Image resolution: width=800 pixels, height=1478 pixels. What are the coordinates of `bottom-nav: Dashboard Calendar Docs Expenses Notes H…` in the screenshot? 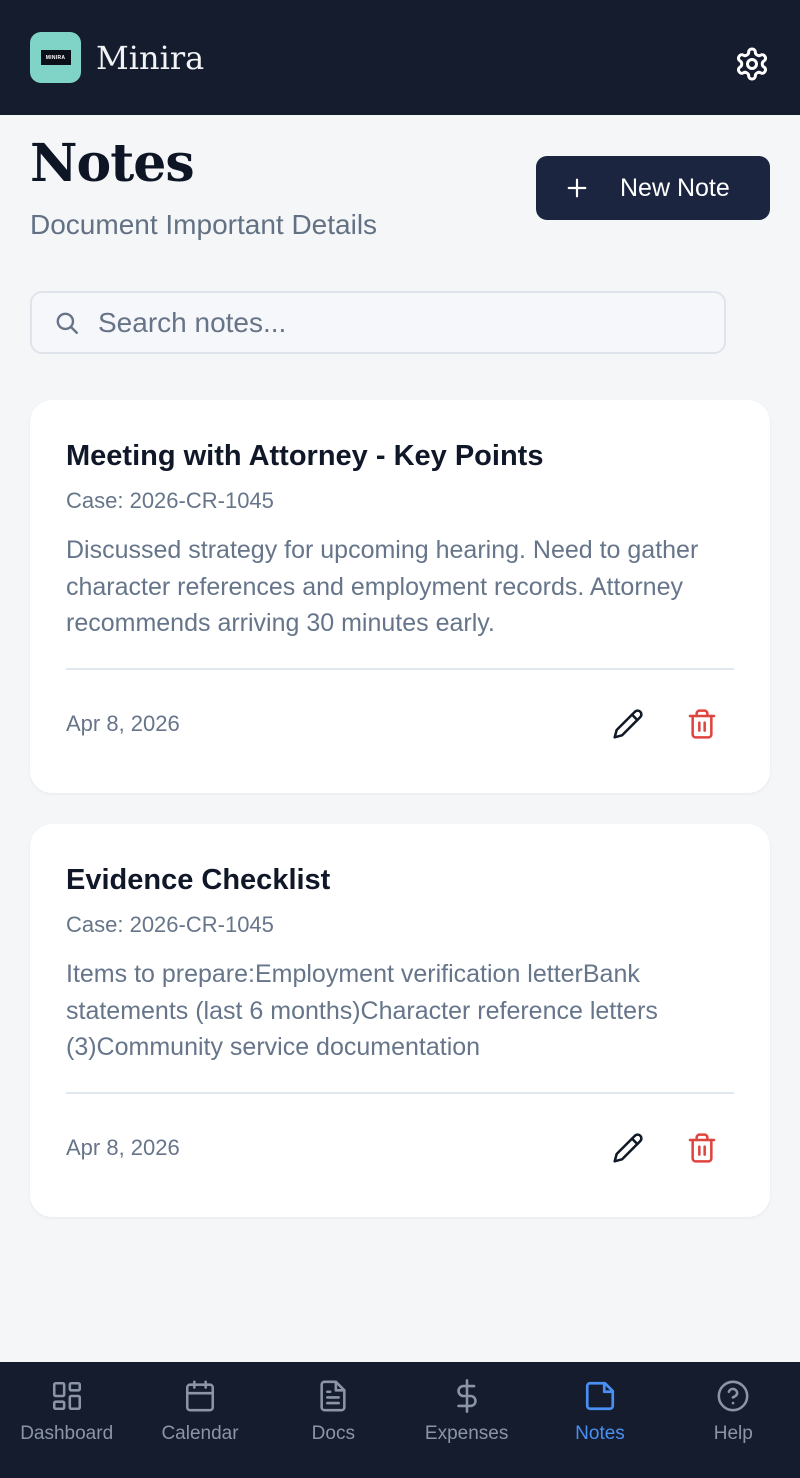 It's located at (400, 1420).